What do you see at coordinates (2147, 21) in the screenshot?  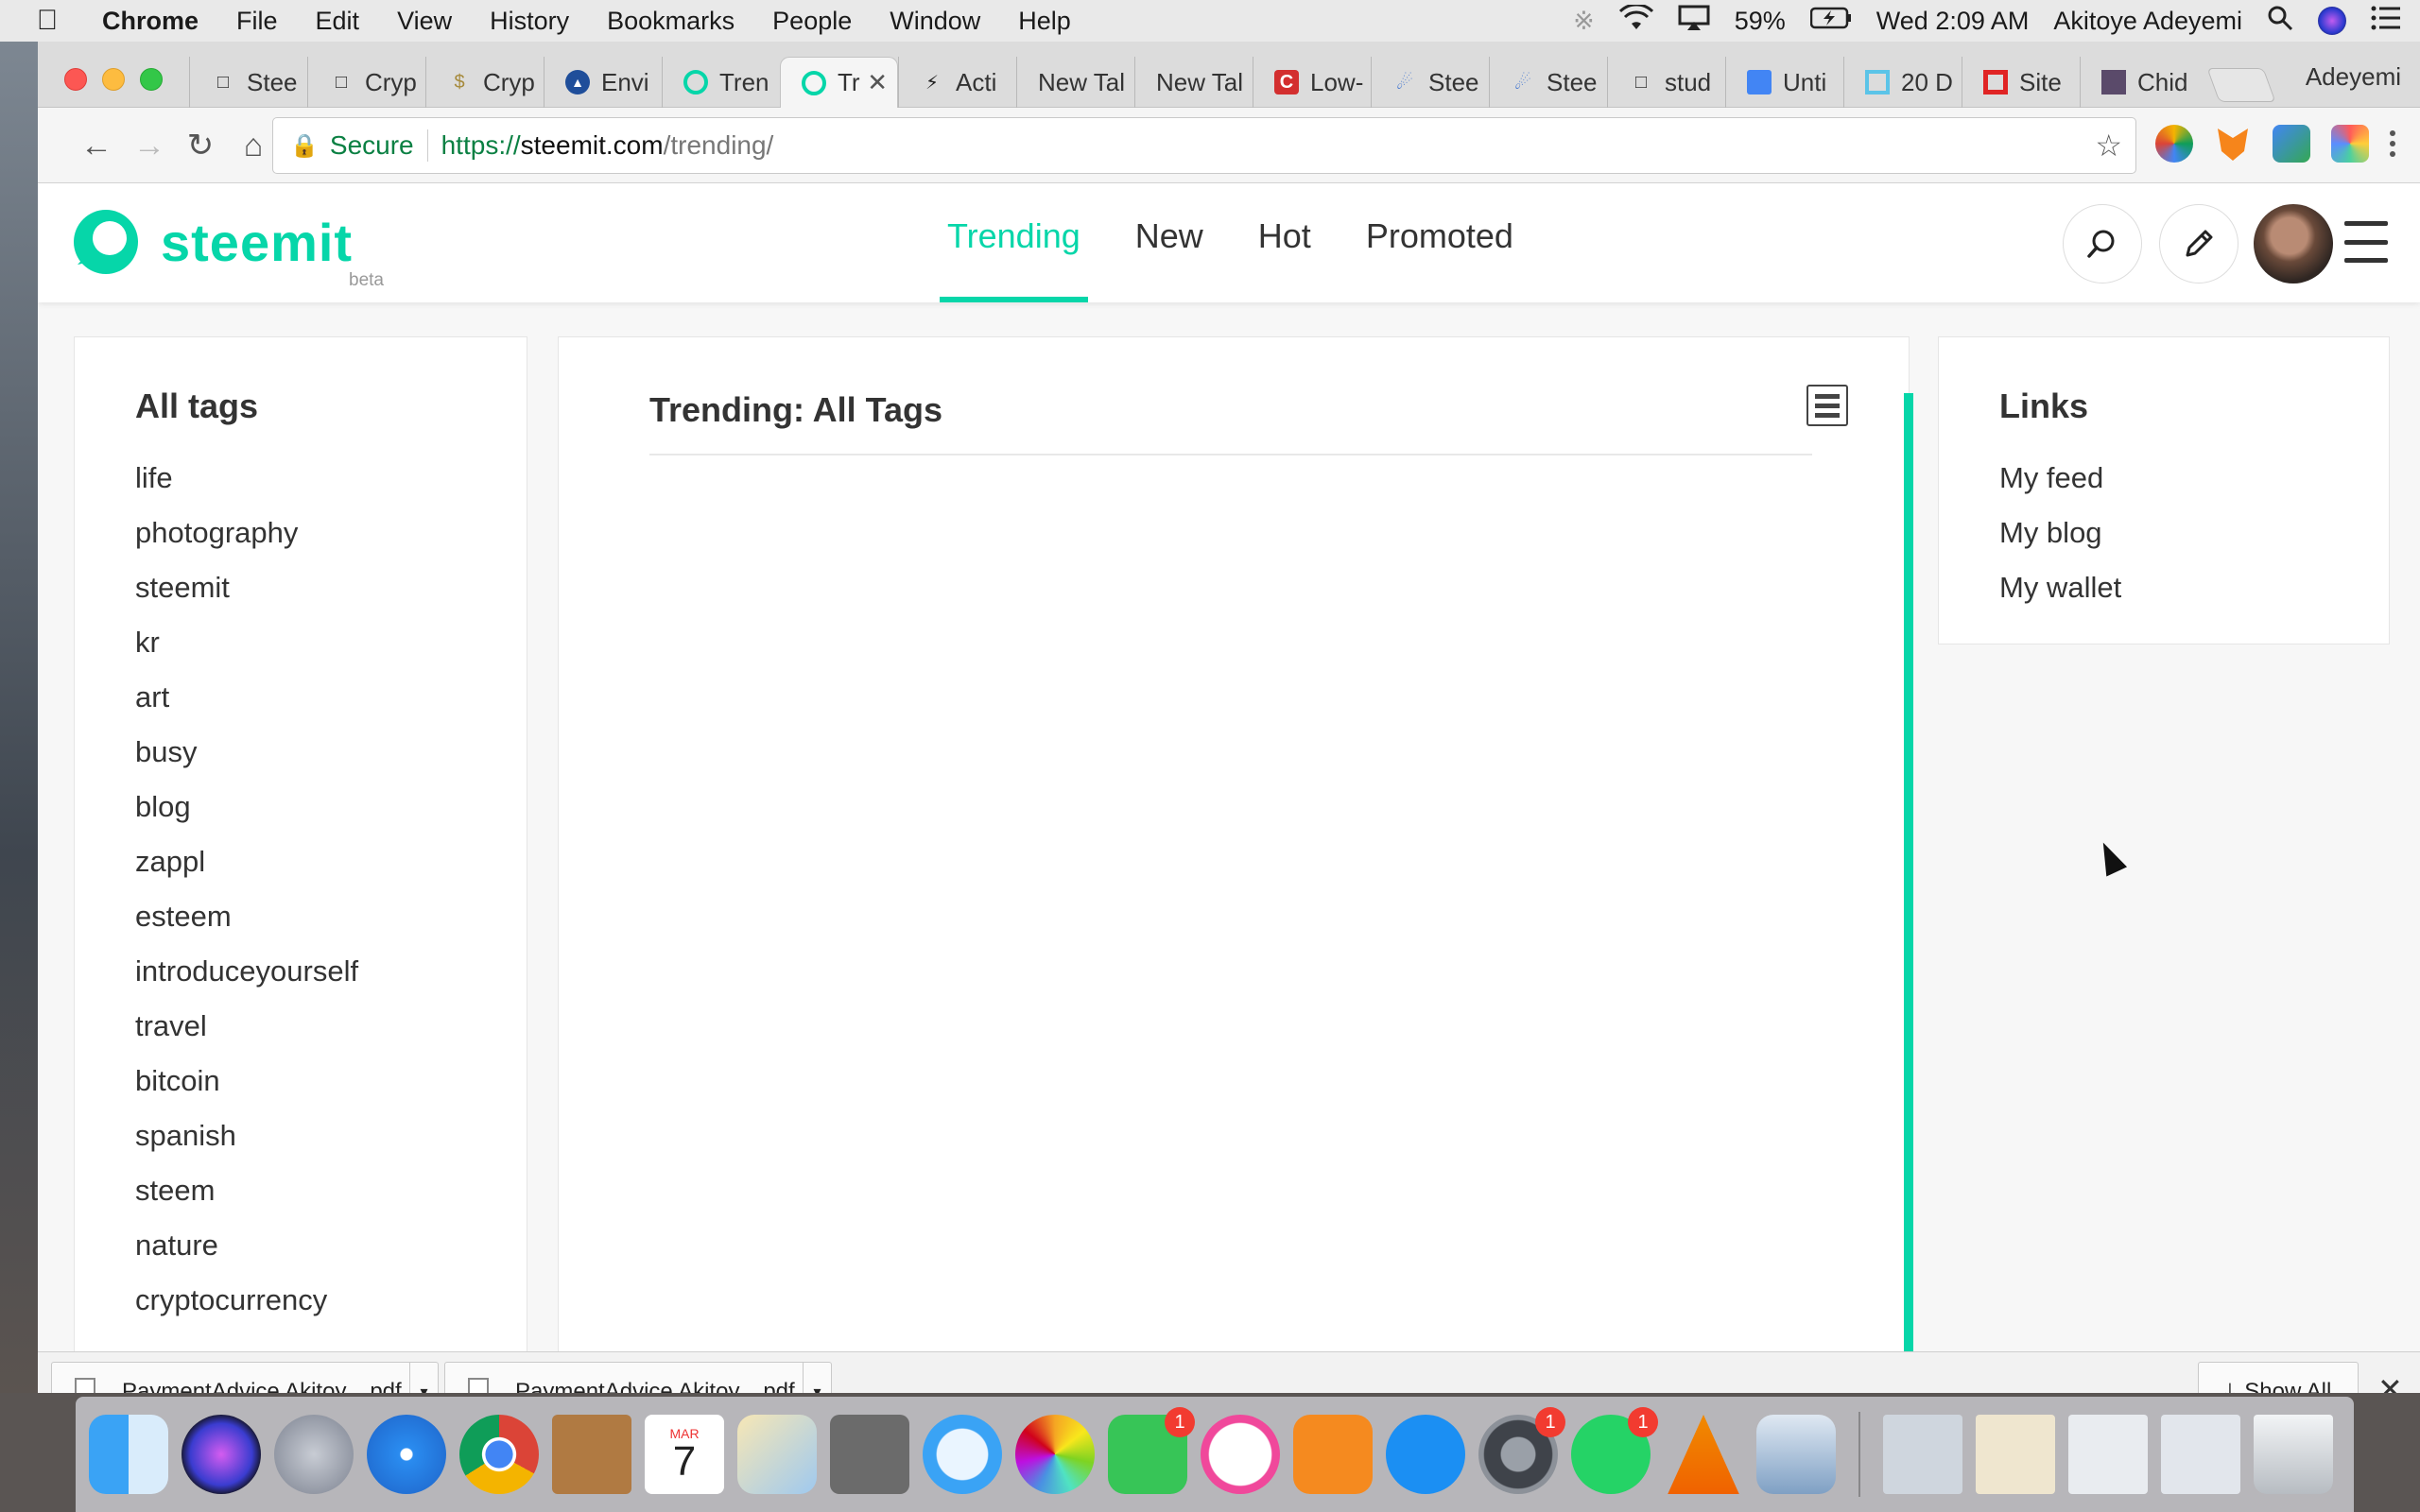 I see `user-name: Akitoye Adeyemi` at bounding box center [2147, 21].